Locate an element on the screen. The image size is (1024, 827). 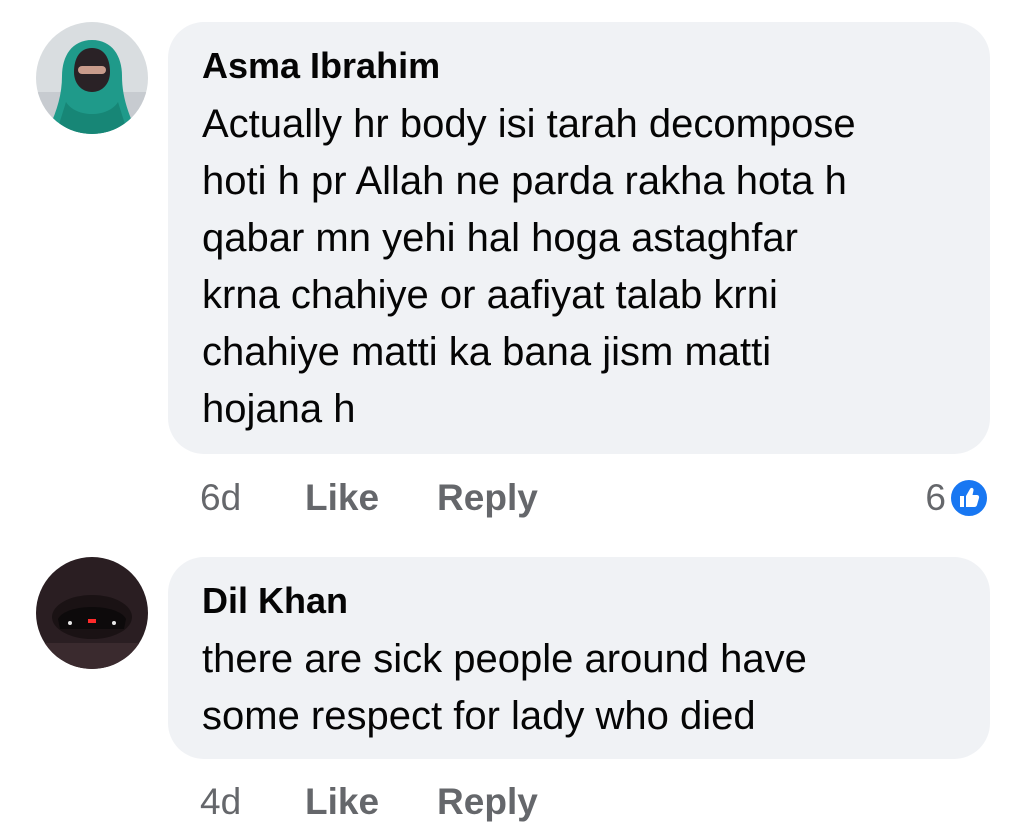
comment-timestamp: 4d is located at coordinates (252, 802).